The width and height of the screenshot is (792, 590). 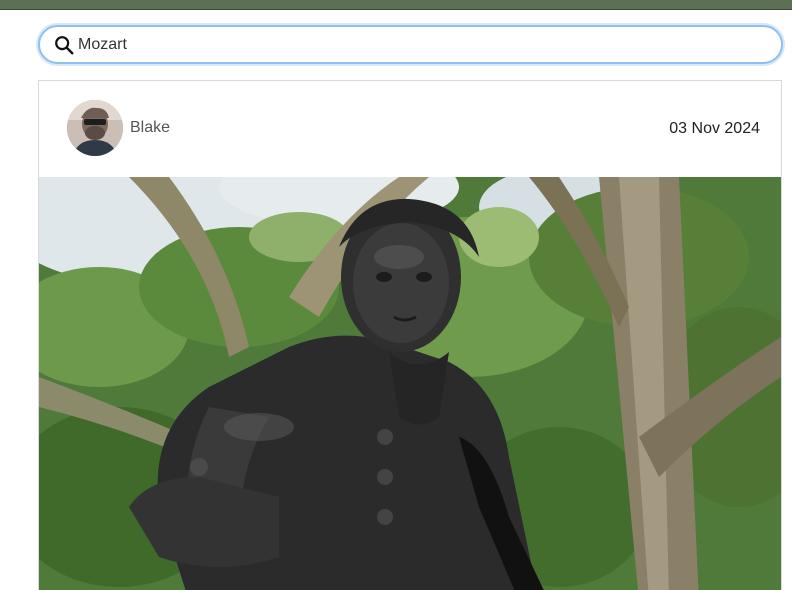 What do you see at coordinates (418, 45) in the screenshot?
I see `search-input` at bounding box center [418, 45].